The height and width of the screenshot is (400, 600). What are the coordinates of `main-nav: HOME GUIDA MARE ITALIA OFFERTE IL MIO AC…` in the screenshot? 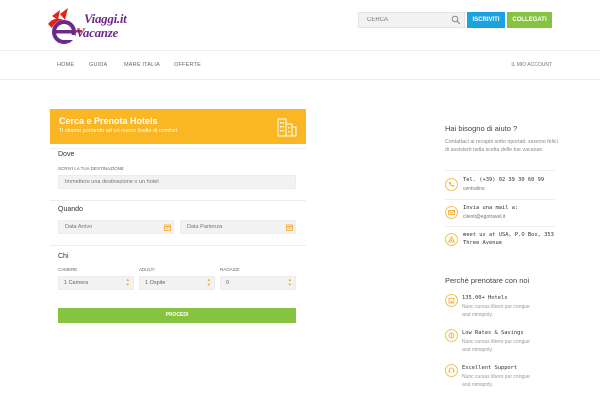 It's located at (300, 65).